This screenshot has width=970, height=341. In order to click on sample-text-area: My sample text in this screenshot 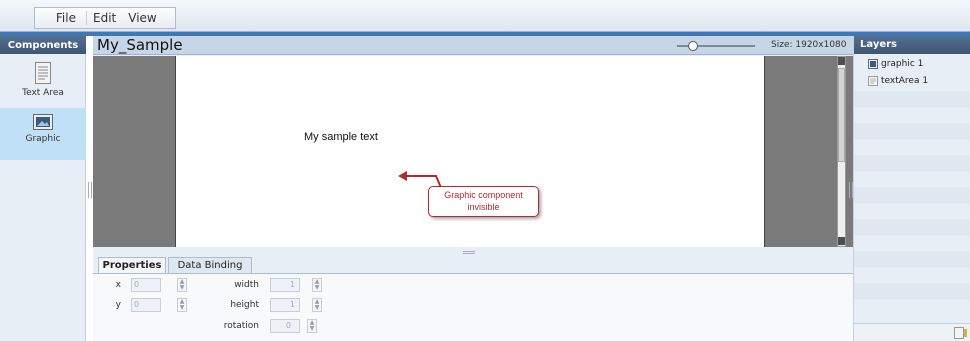, I will do `click(341, 137)`.